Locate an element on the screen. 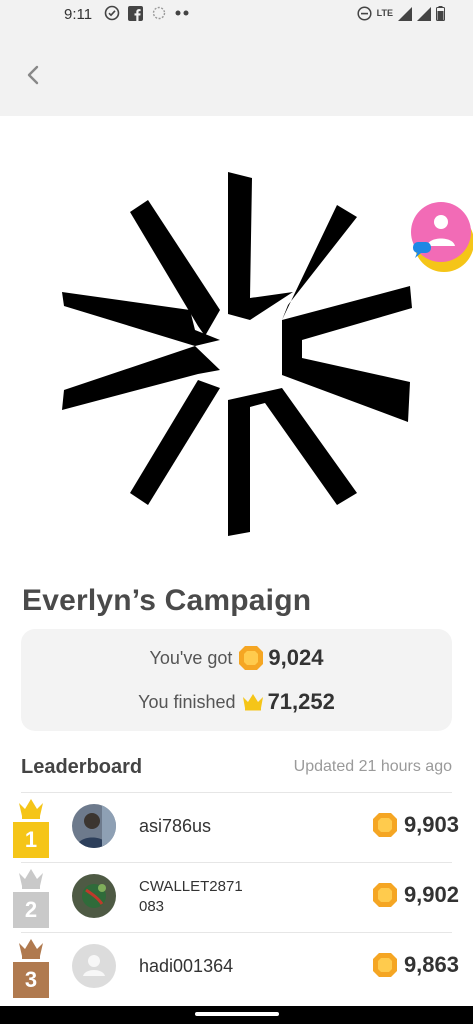  rank-number: 3 is located at coordinates (31, 980).